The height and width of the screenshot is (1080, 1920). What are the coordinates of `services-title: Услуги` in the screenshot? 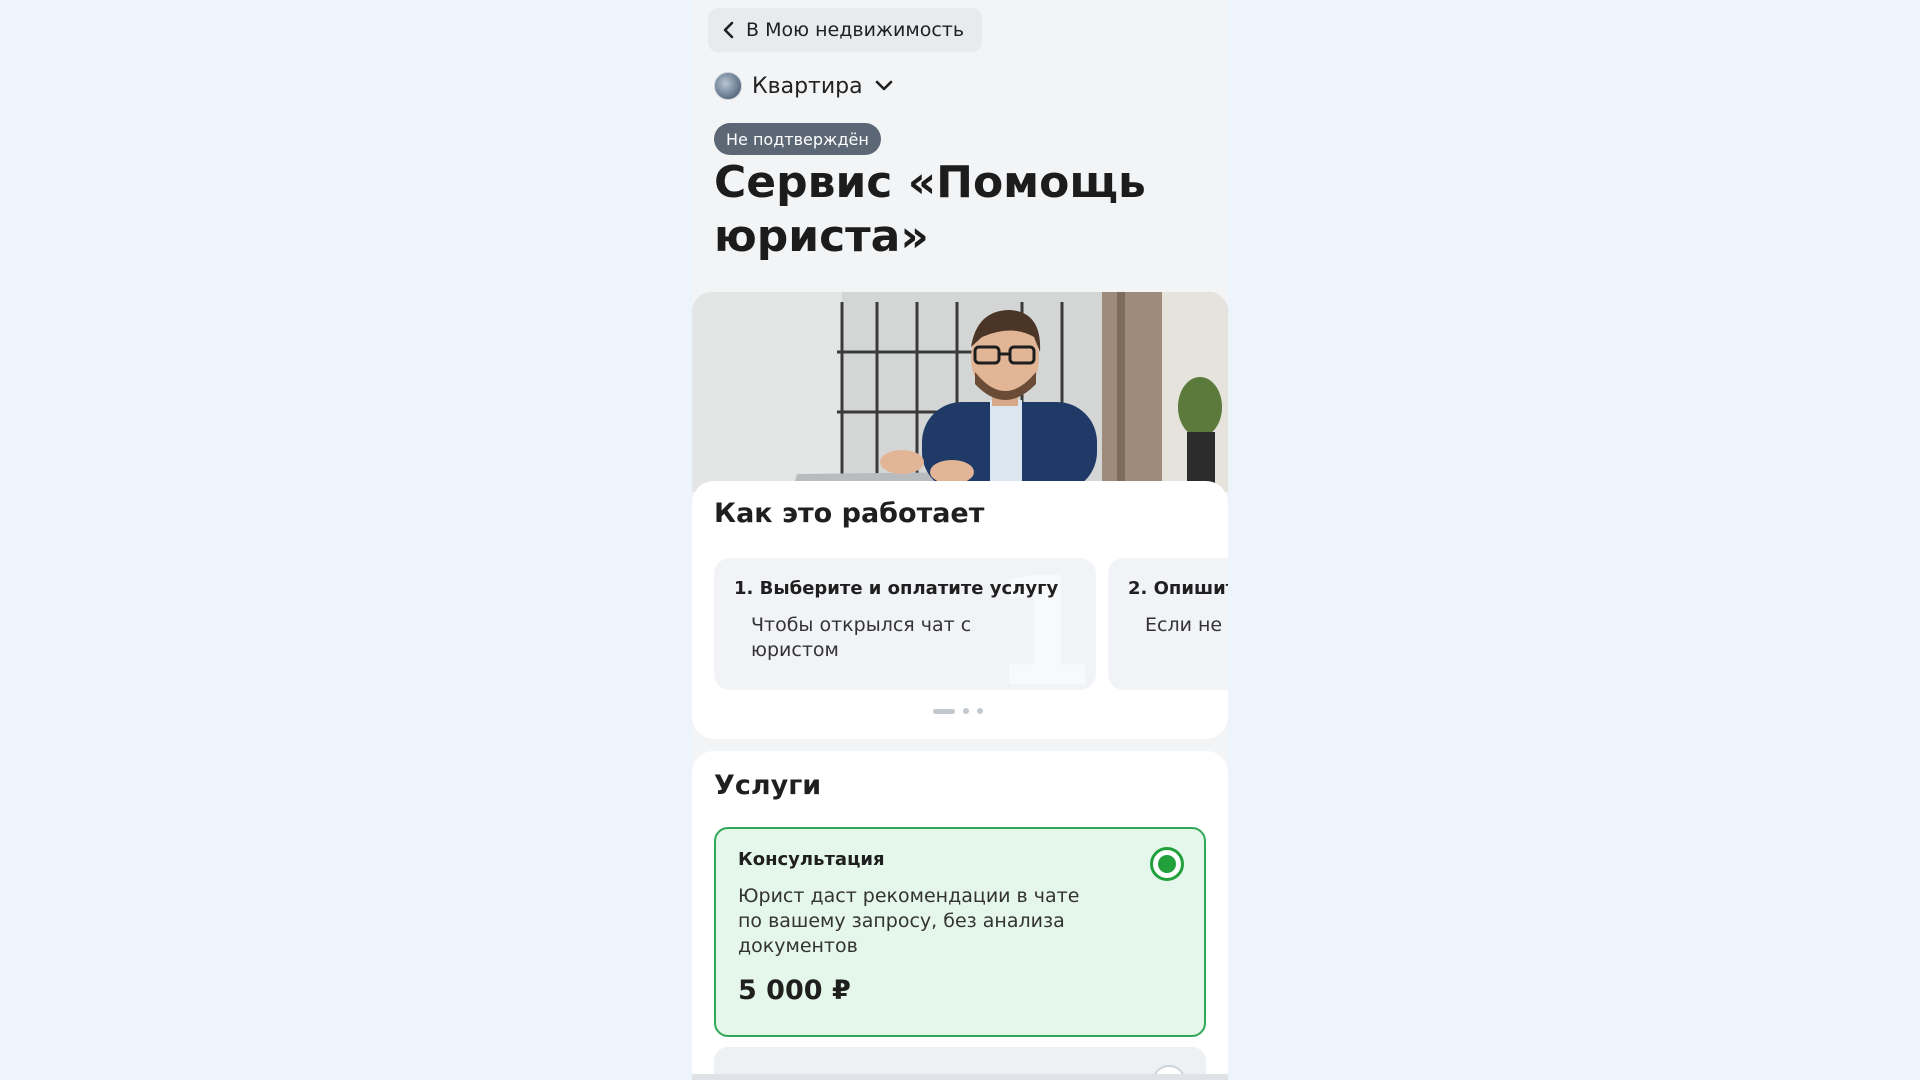 It's located at (768, 785).